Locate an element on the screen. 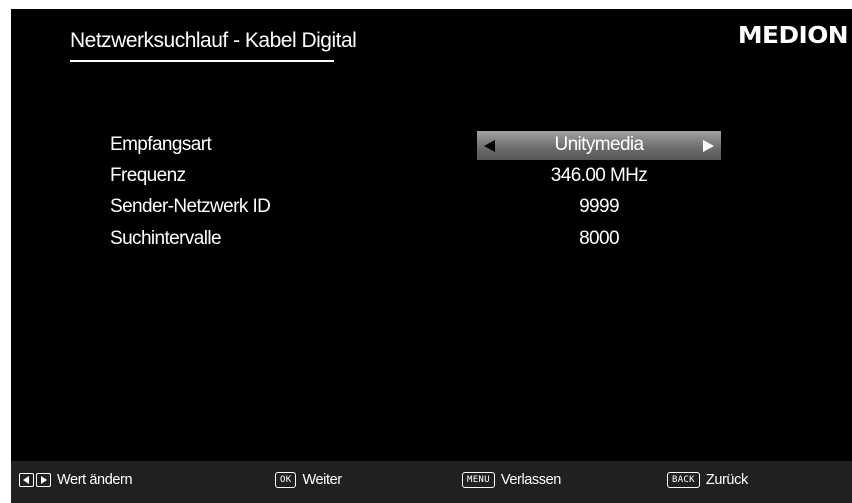 The width and height of the screenshot is (852, 503). setting-value: Unitymedia is located at coordinates (599, 144).